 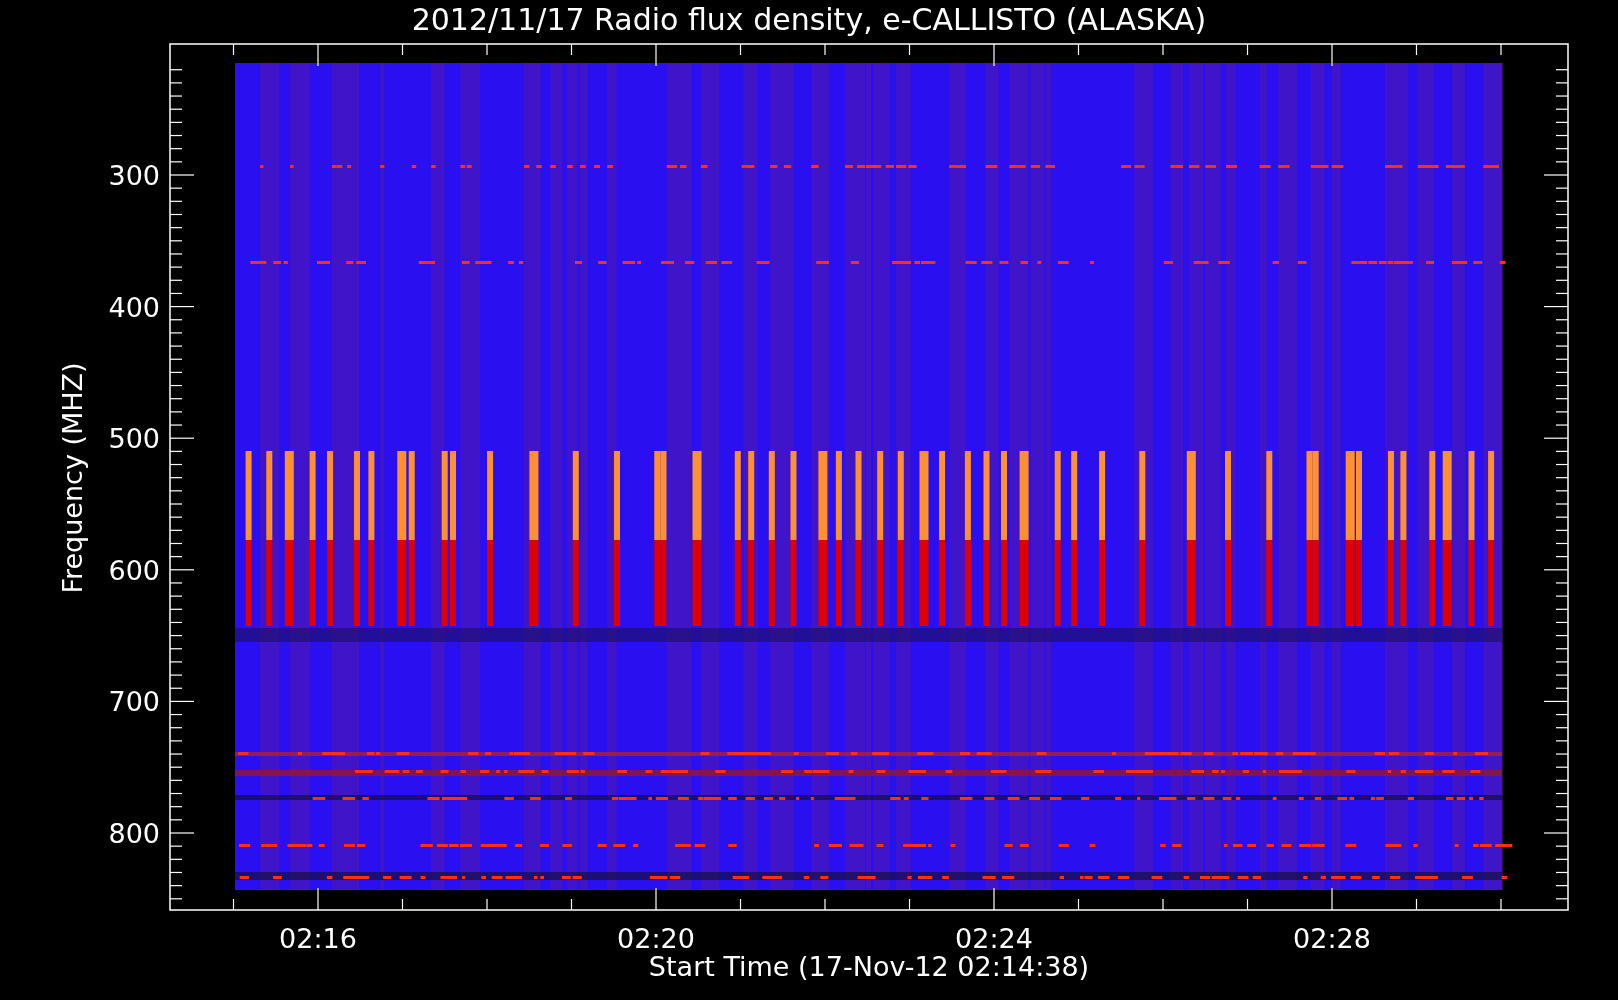 I want to click on y-tick-label: 700, so click(x=134, y=702).